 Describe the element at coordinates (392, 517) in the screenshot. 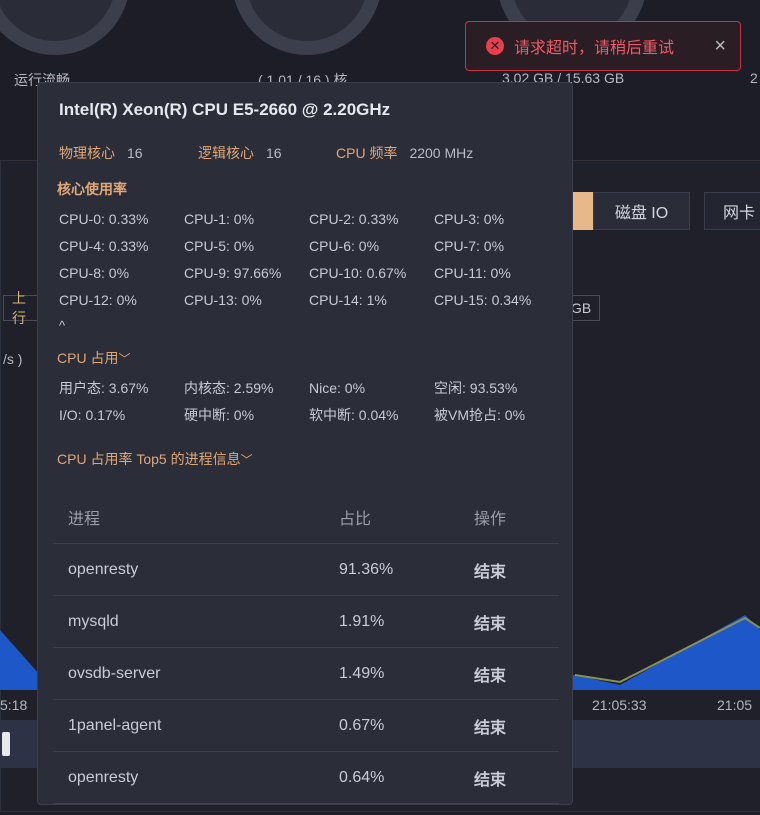

I see `col-percent: 占比` at that location.